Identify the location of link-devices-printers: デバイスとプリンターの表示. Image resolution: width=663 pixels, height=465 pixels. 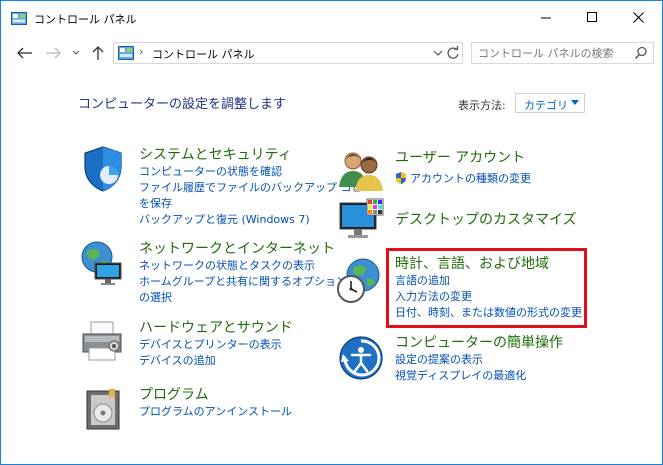
(210, 345).